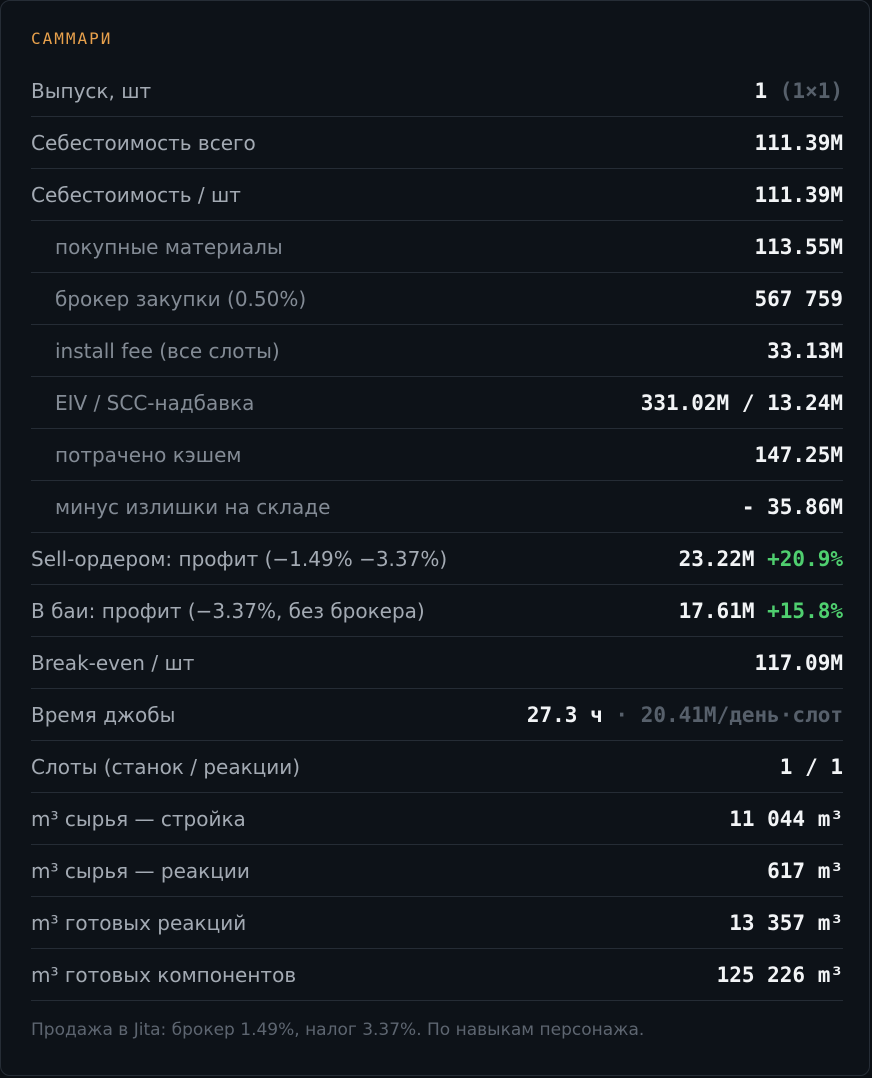 This screenshot has width=872, height=1078. I want to click on row-value: 17.61M +15.8%, so click(761, 611).